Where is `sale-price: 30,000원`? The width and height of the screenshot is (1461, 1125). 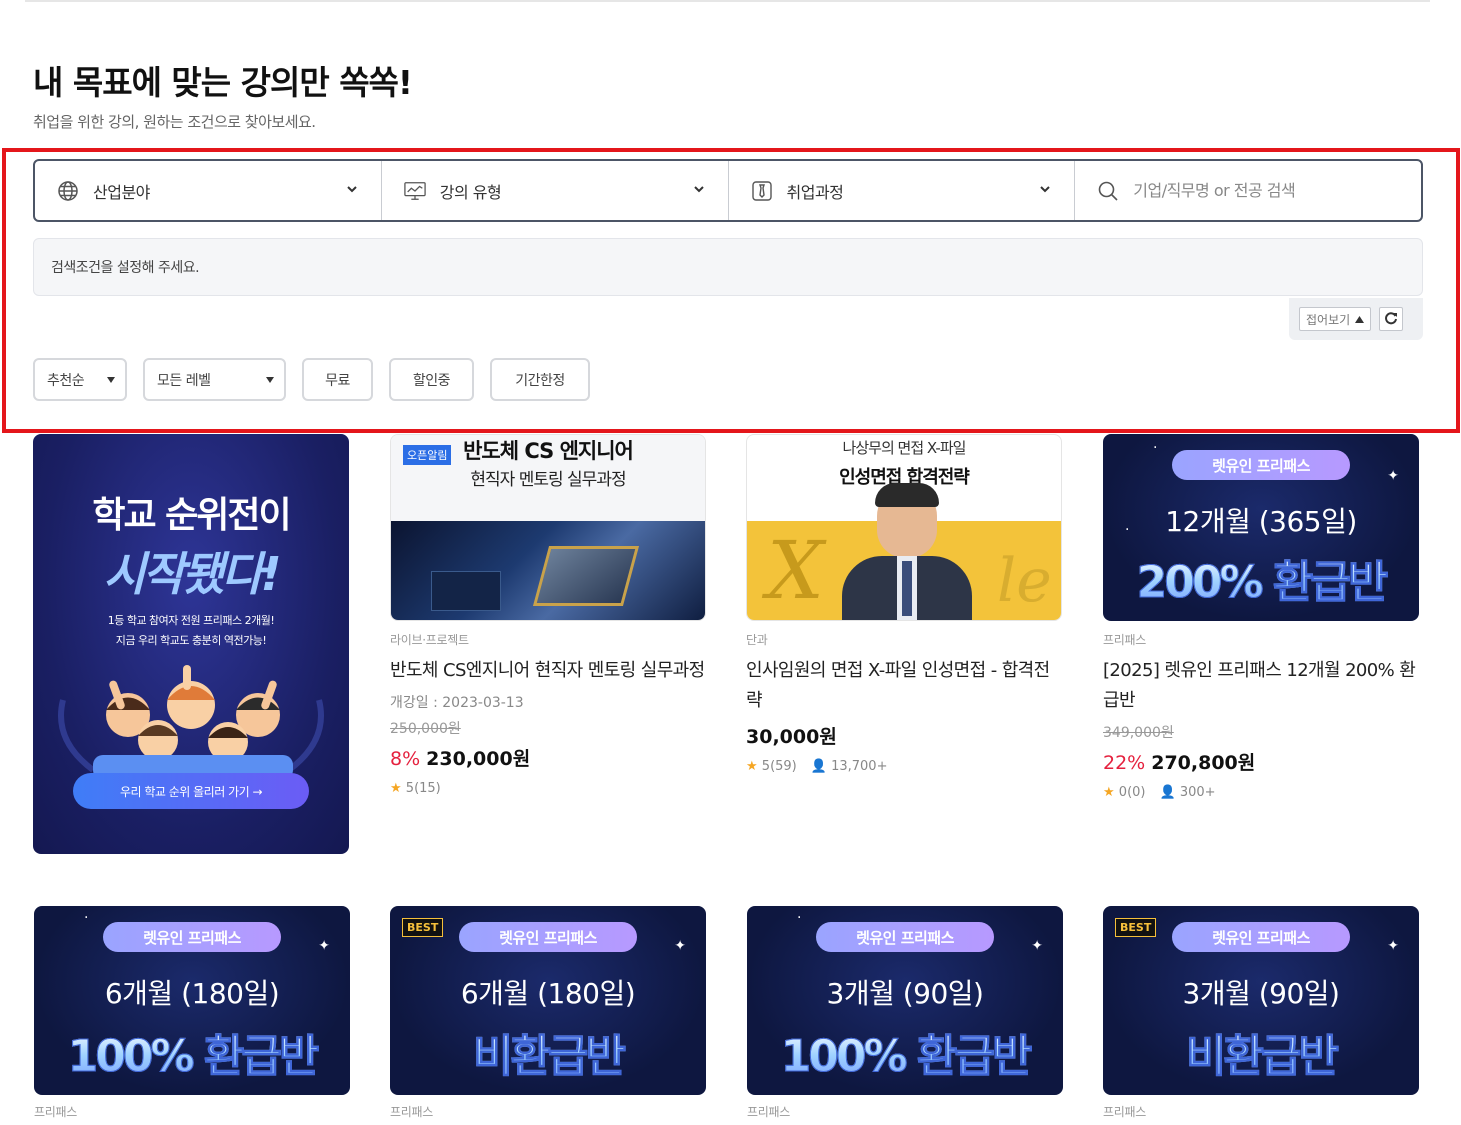 sale-price: 30,000원 is located at coordinates (791, 737).